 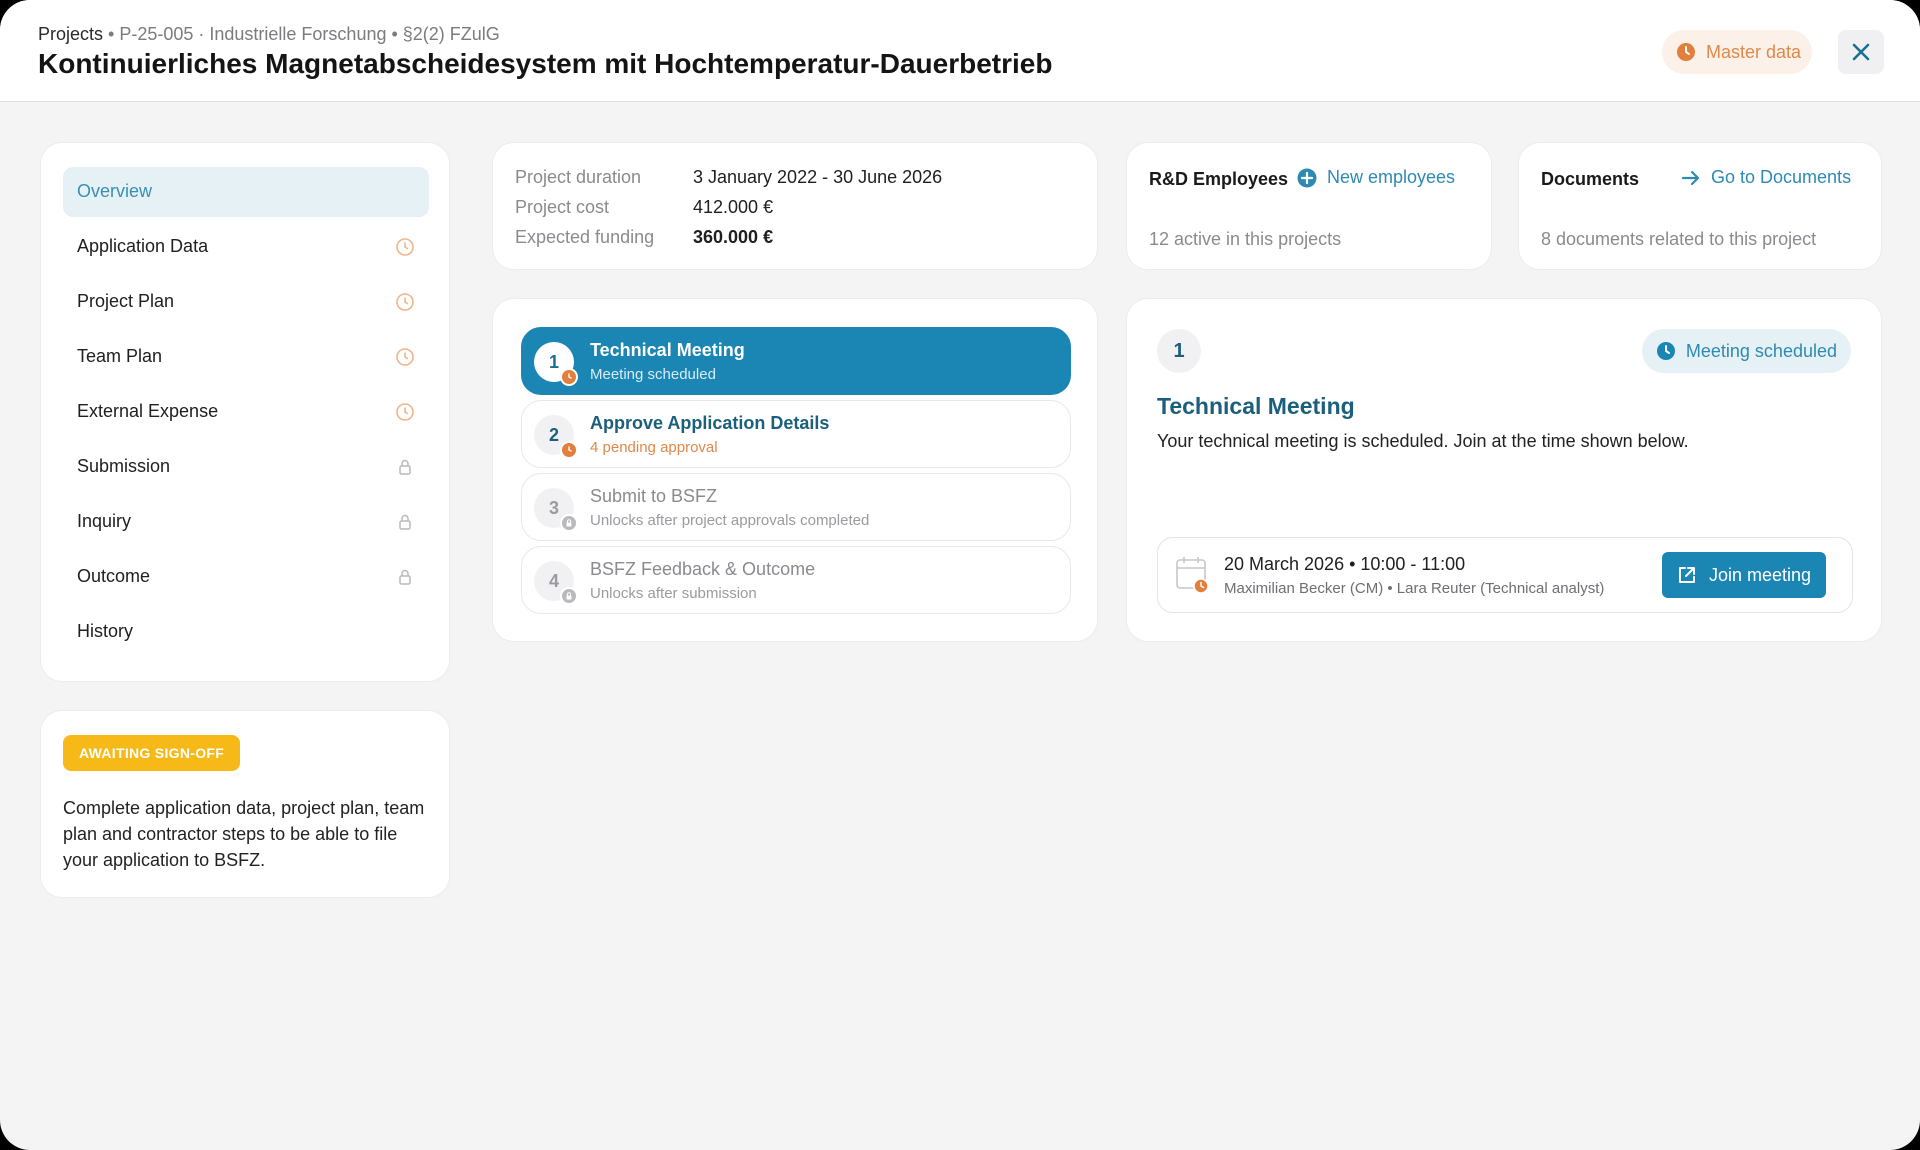 I want to click on step-status: Unlocks after submission, so click(x=673, y=593).